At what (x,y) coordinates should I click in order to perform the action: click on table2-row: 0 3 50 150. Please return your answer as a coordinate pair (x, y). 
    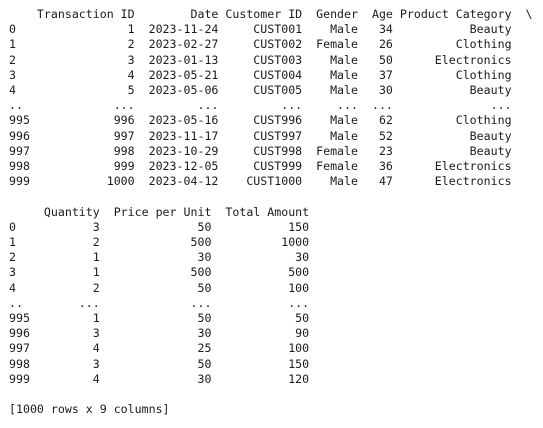
    Looking at the image, I should click on (159, 226).